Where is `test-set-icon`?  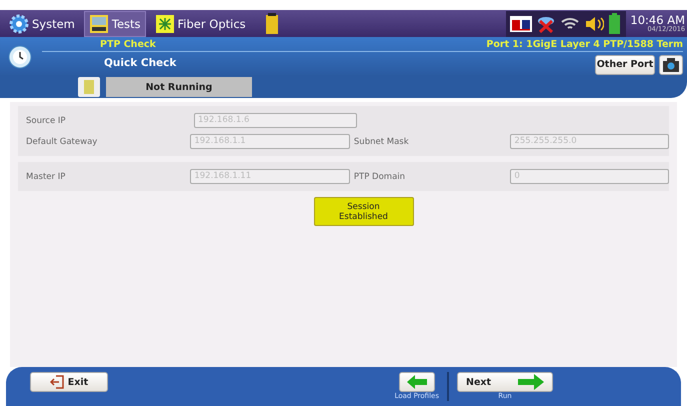 test-set-icon is located at coordinates (98, 24).